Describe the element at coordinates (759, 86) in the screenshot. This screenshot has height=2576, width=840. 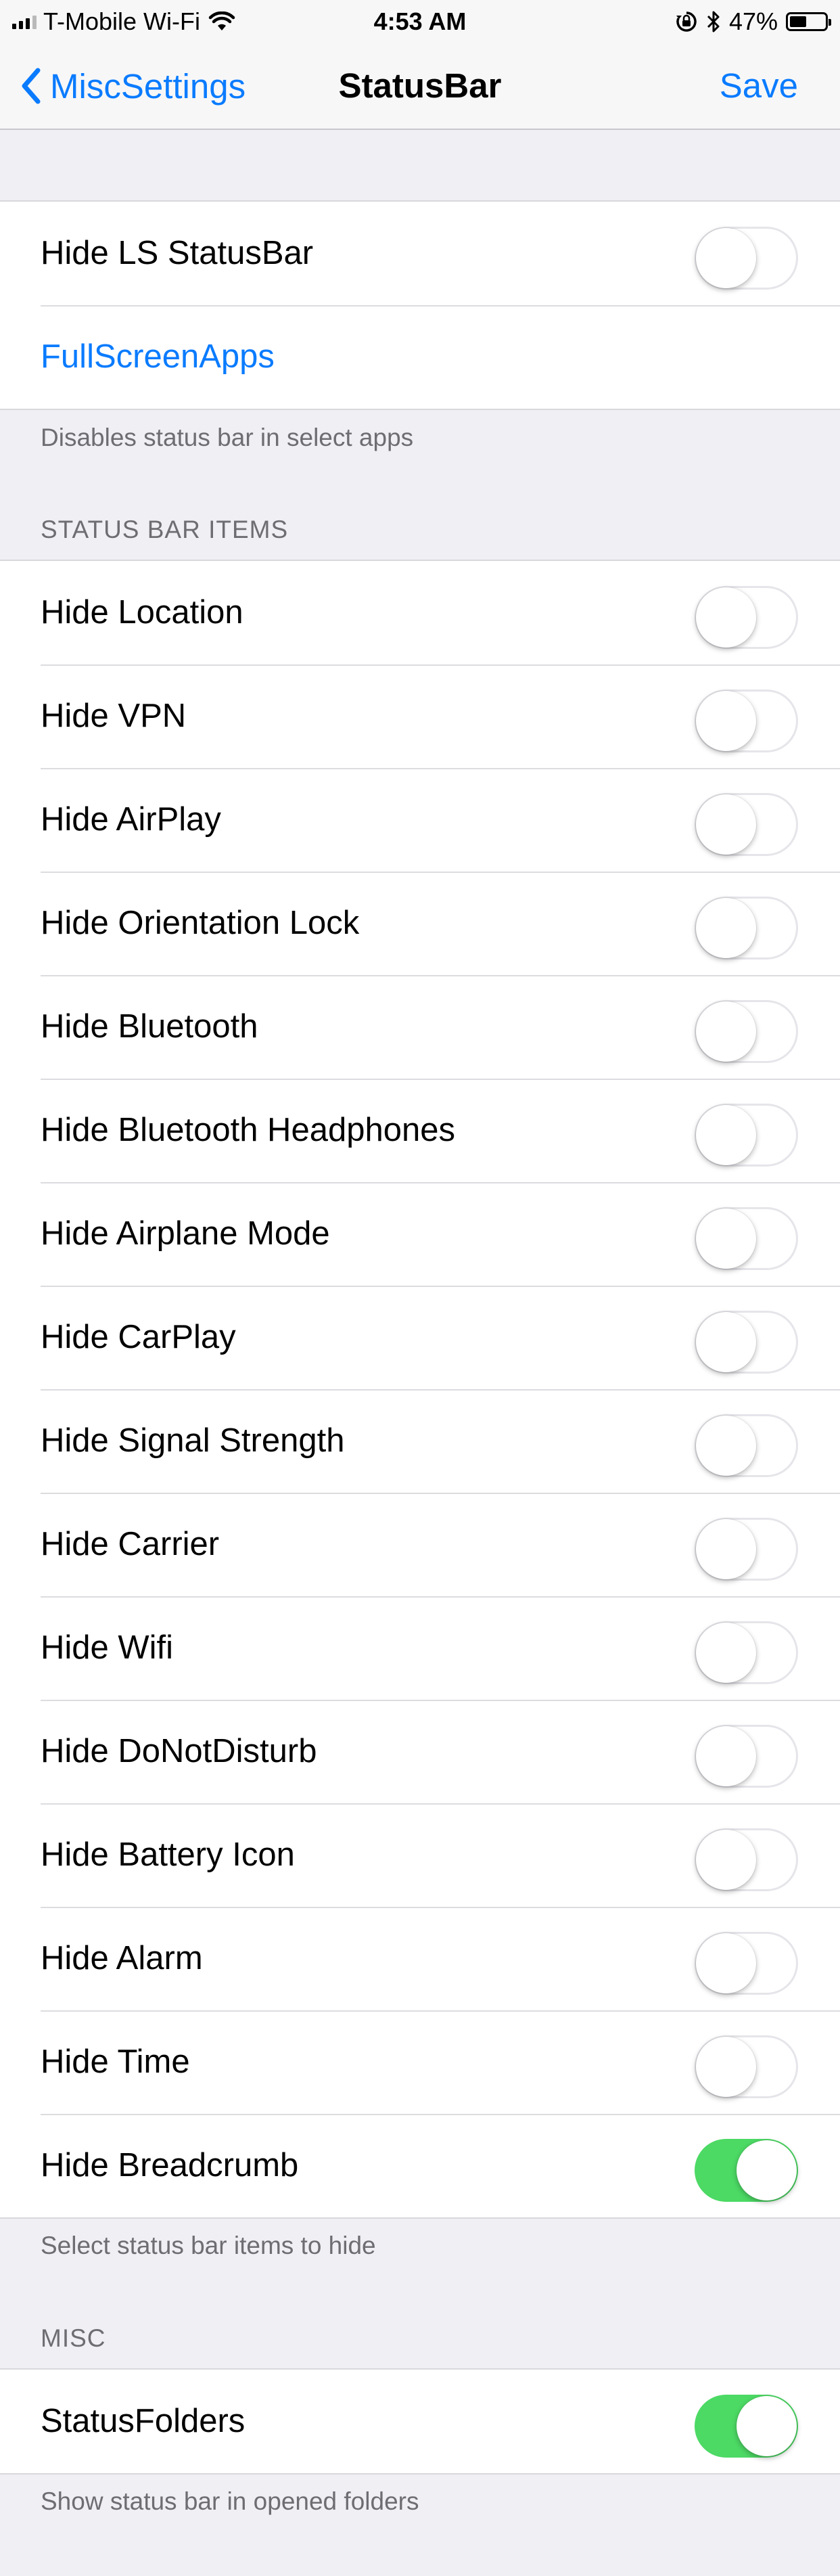
I see `save-button: Save` at that location.